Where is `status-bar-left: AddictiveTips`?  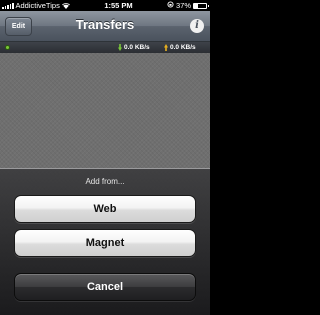 status-bar-left: AddictiveTips is located at coordinates (40, 5).